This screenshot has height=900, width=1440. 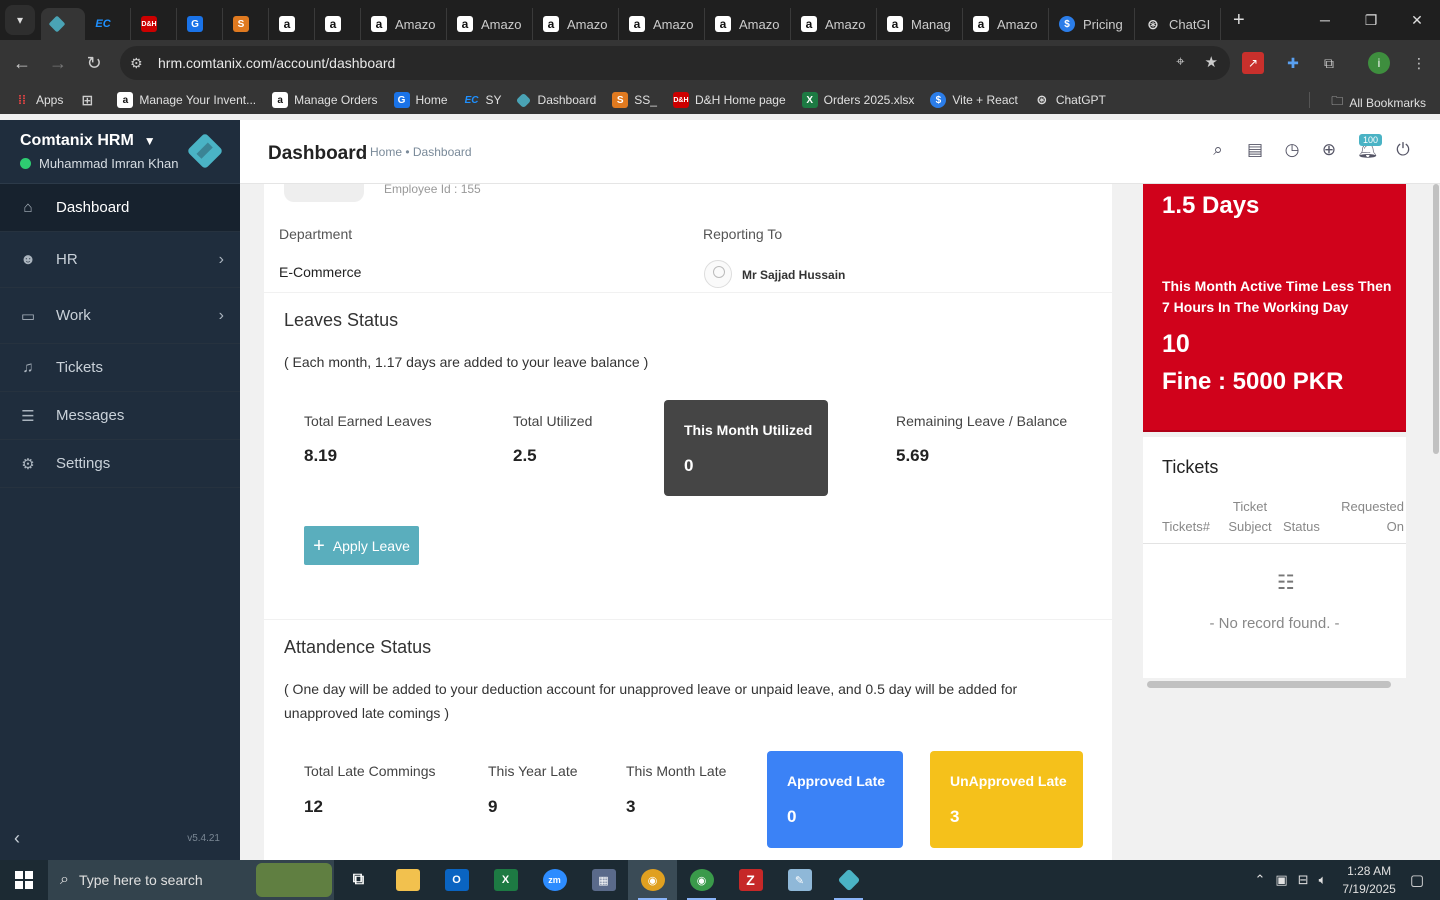 What do you see at coordinates (857, 100) in the screenshot?
I see `bookmark-orders-xlsx: X Orders 2025.xlsx` at bounding box center [857, 100].